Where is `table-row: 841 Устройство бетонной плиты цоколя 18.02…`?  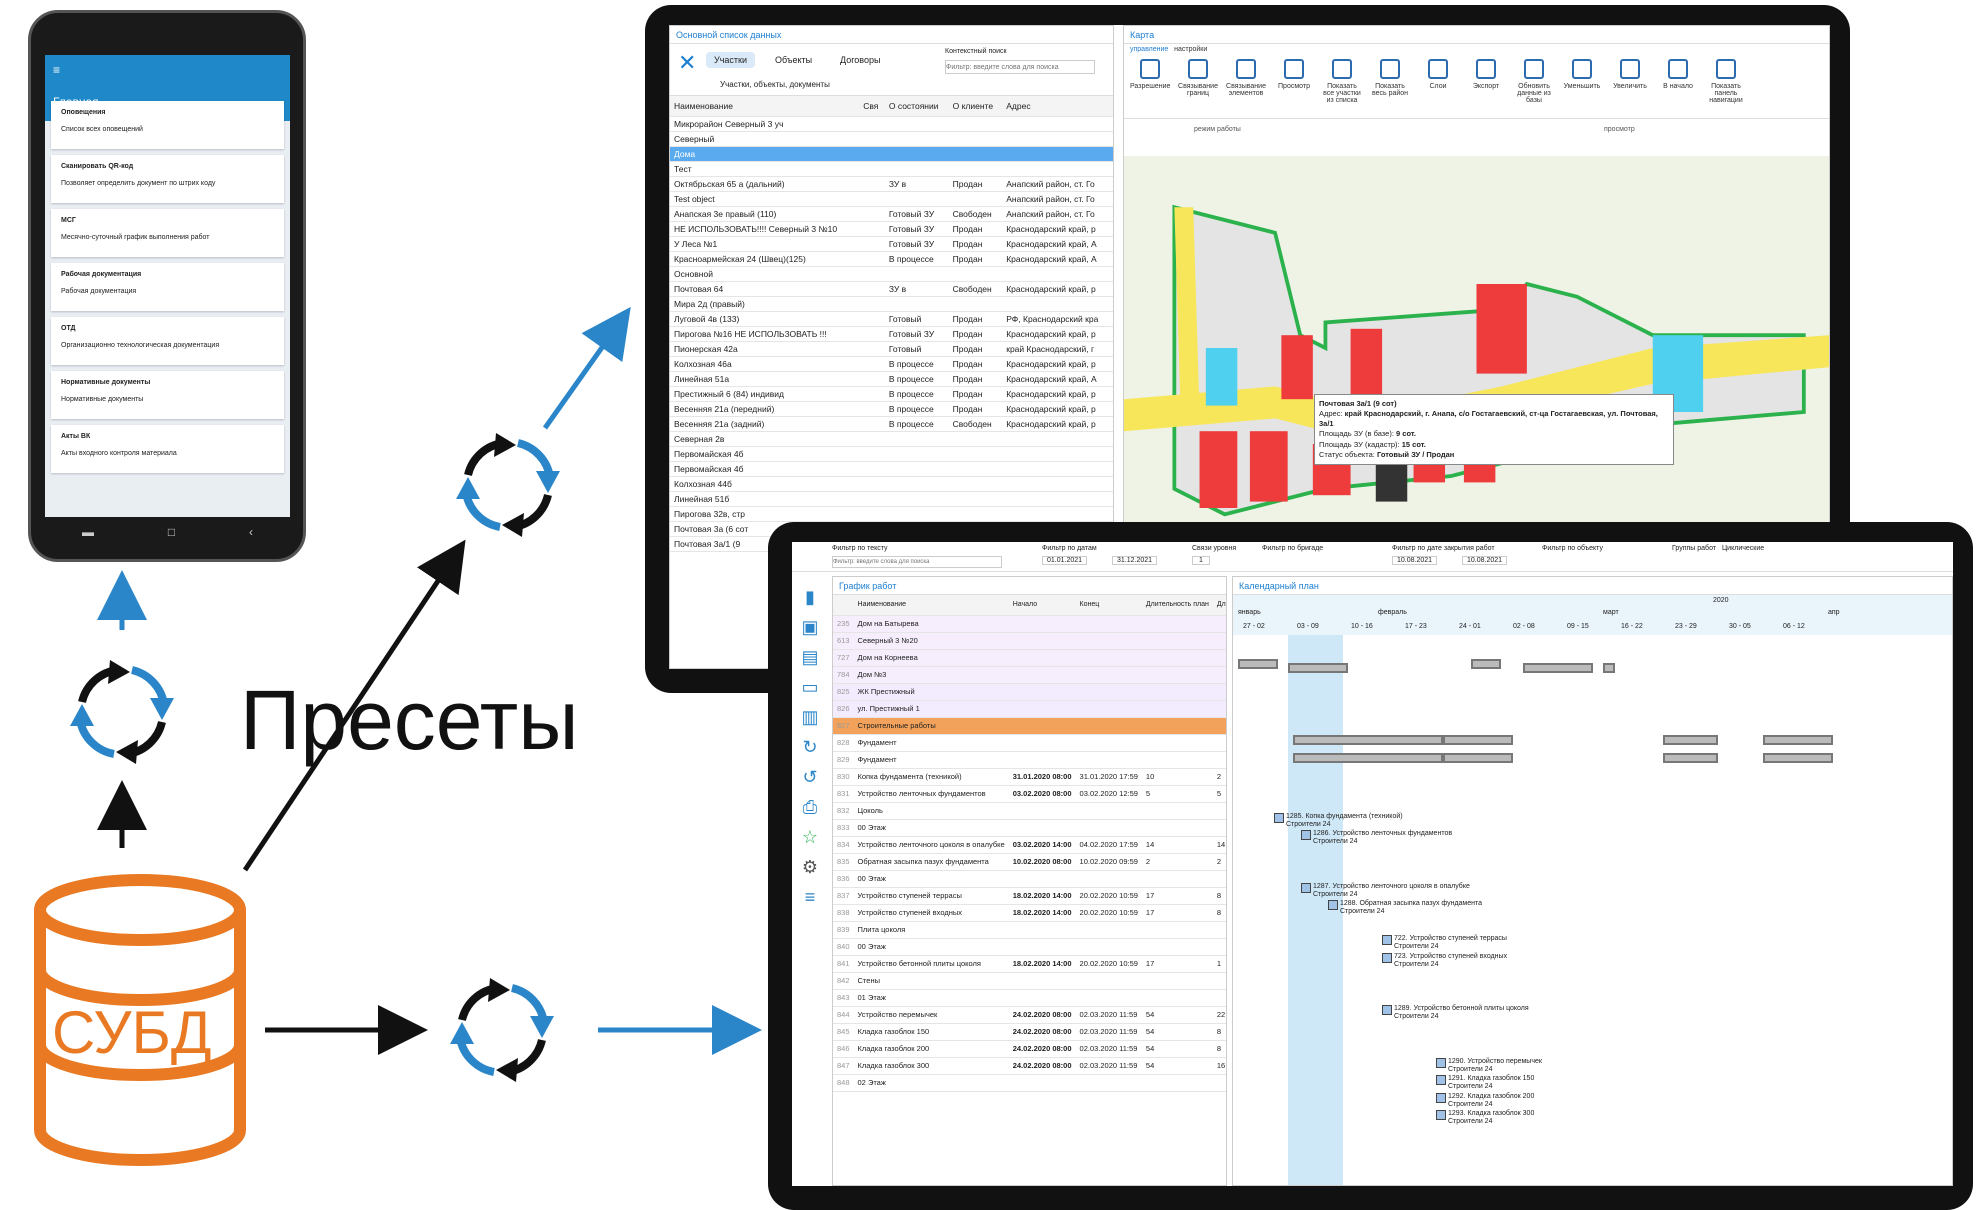
table-row: 841 Устройство бетонной плиты цоколя 18.02… is located at coordinates (1029, 964).